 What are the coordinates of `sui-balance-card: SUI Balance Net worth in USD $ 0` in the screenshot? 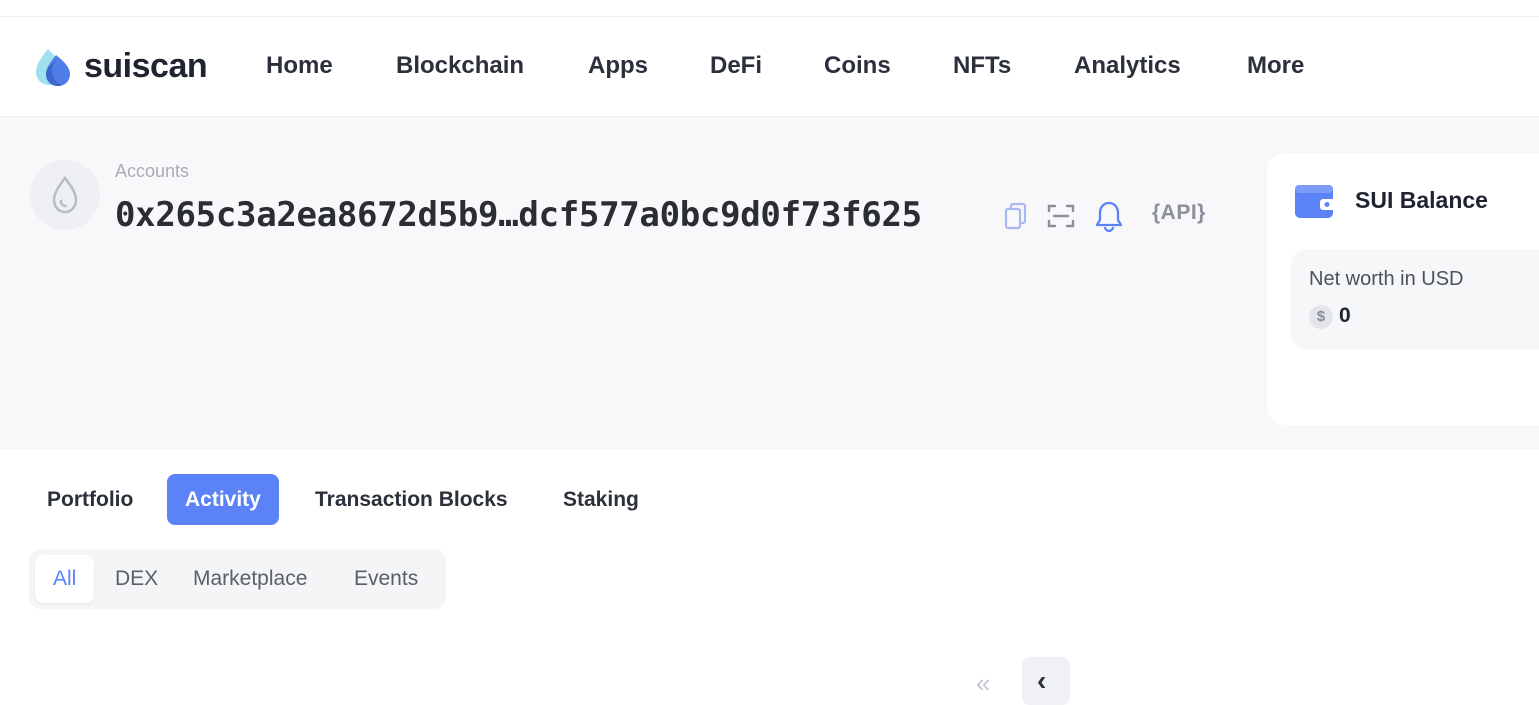 It's located at (1403, 289).